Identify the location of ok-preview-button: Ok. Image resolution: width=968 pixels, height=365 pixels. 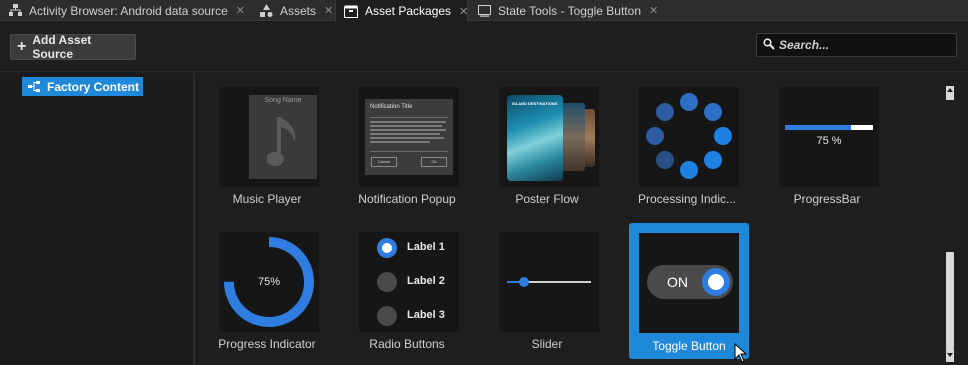
(434, 162).